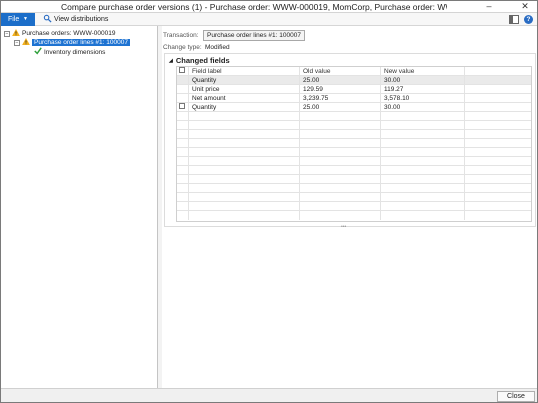 This screenshot has width=538, height=403. Describe the element at coordinates (69, 33) in the screenshot. I see `tree-root-label: Purchase orders: WWW-000019` at that location.